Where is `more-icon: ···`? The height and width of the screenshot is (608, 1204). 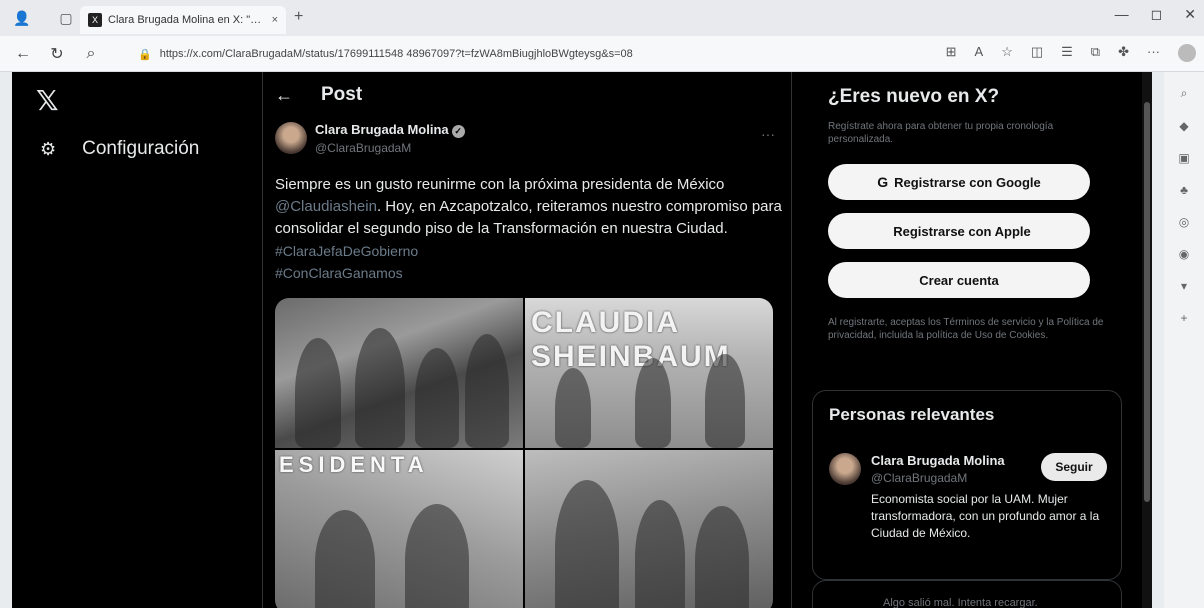
more-icon: ··· is located at coordinates (1153, 53).